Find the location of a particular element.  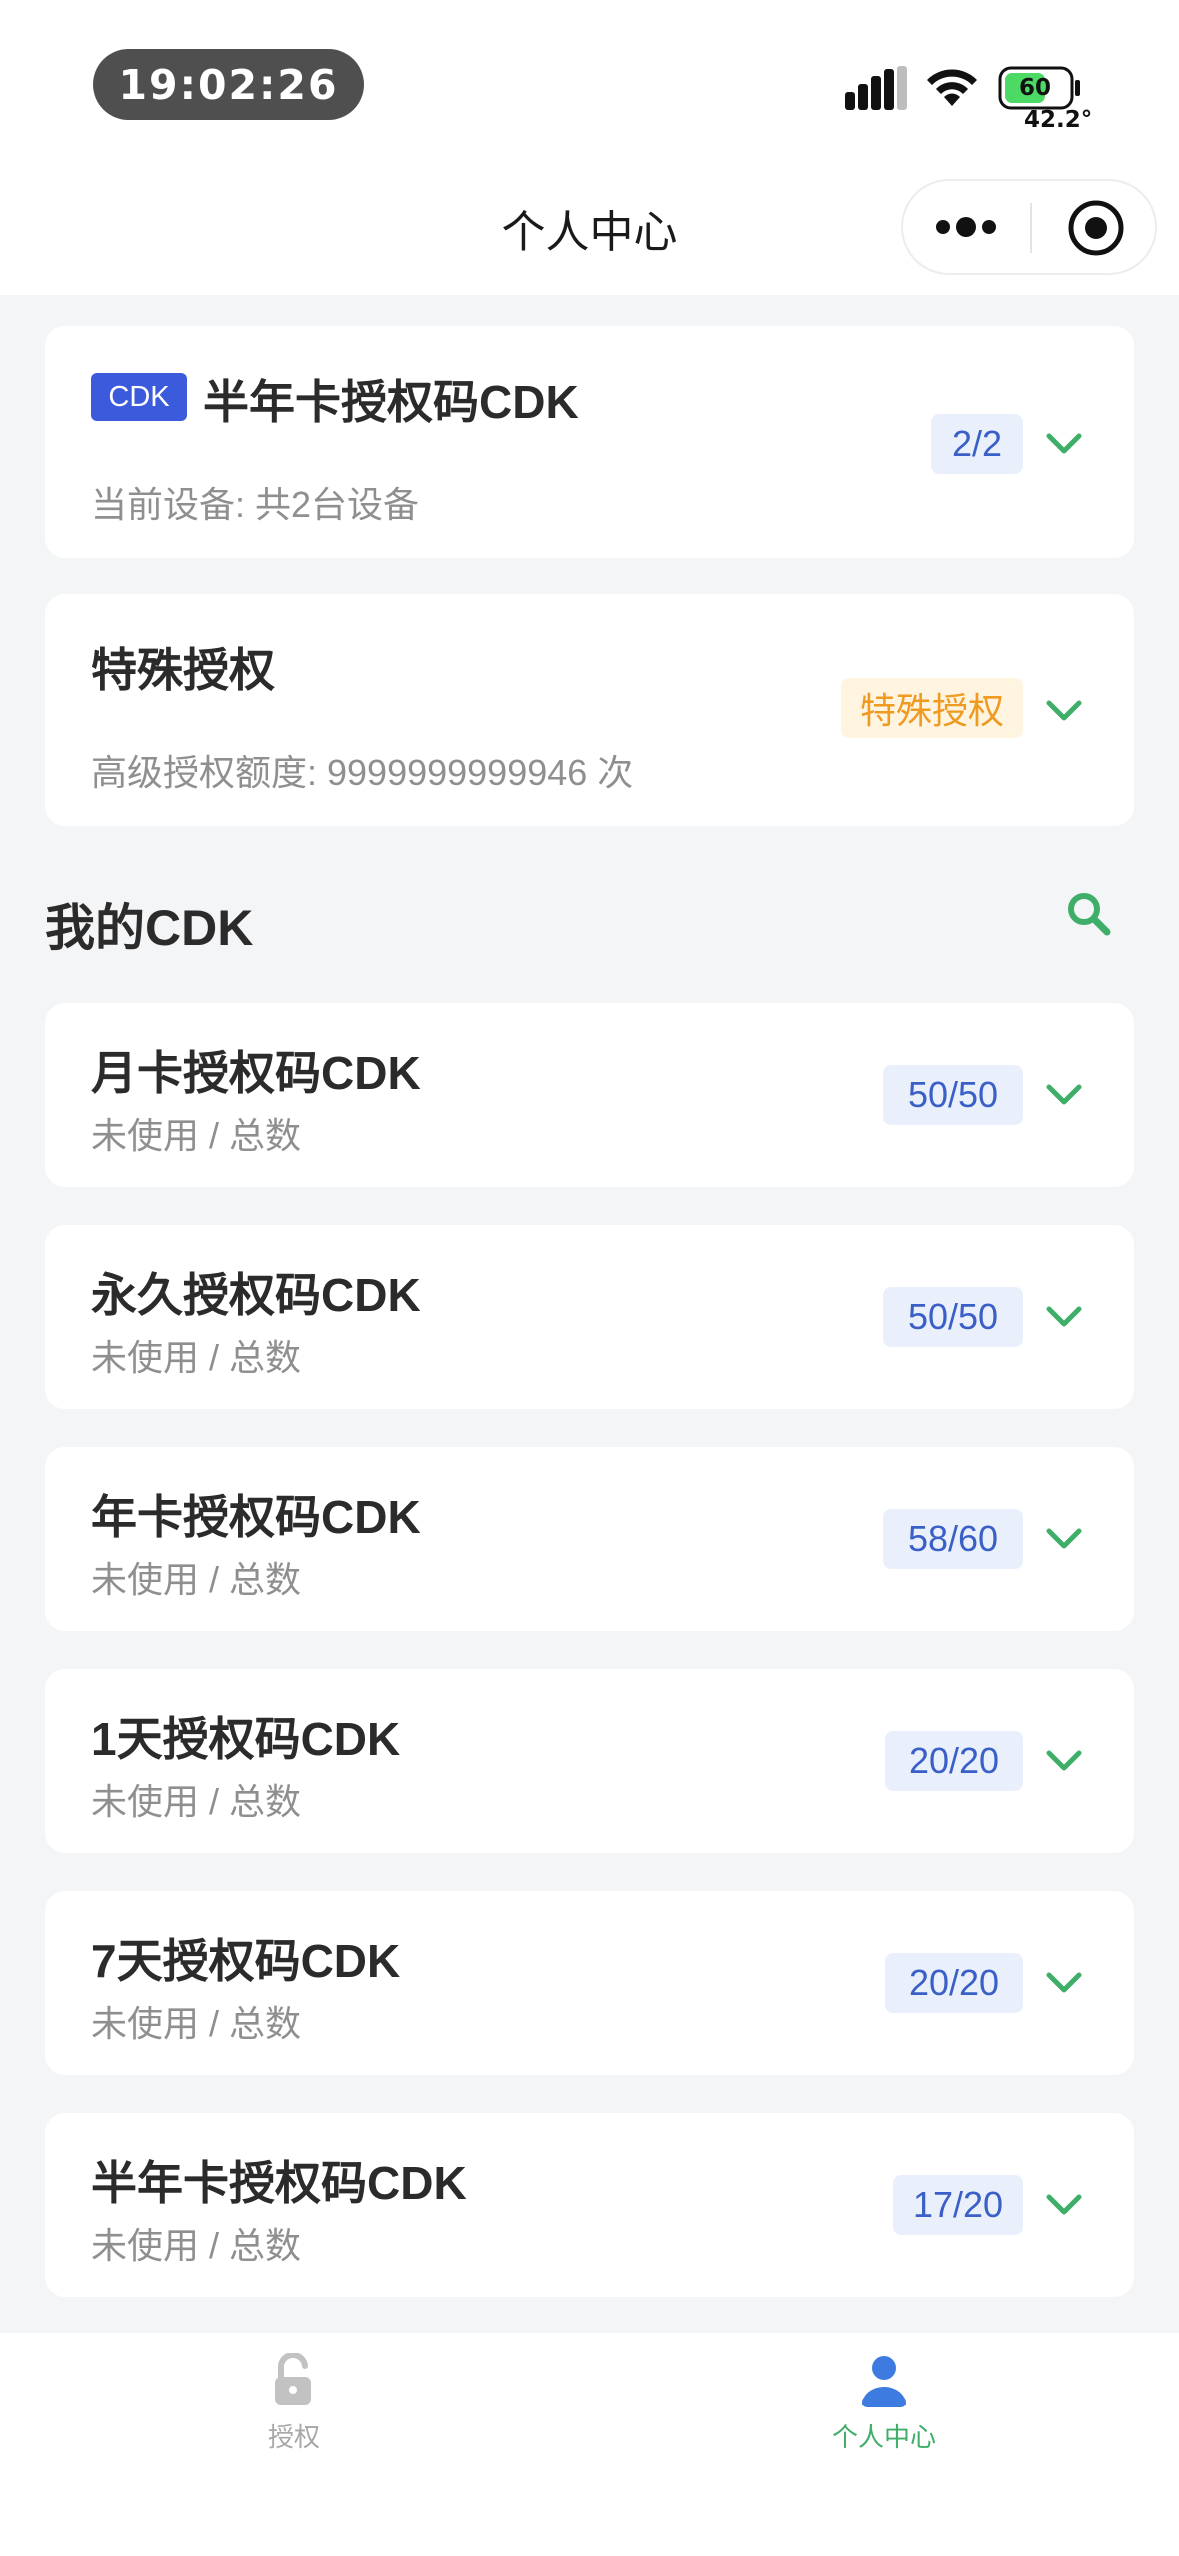

cdk-item-title: 半年卡授权码CDK is located at coordinates (279, 2183).